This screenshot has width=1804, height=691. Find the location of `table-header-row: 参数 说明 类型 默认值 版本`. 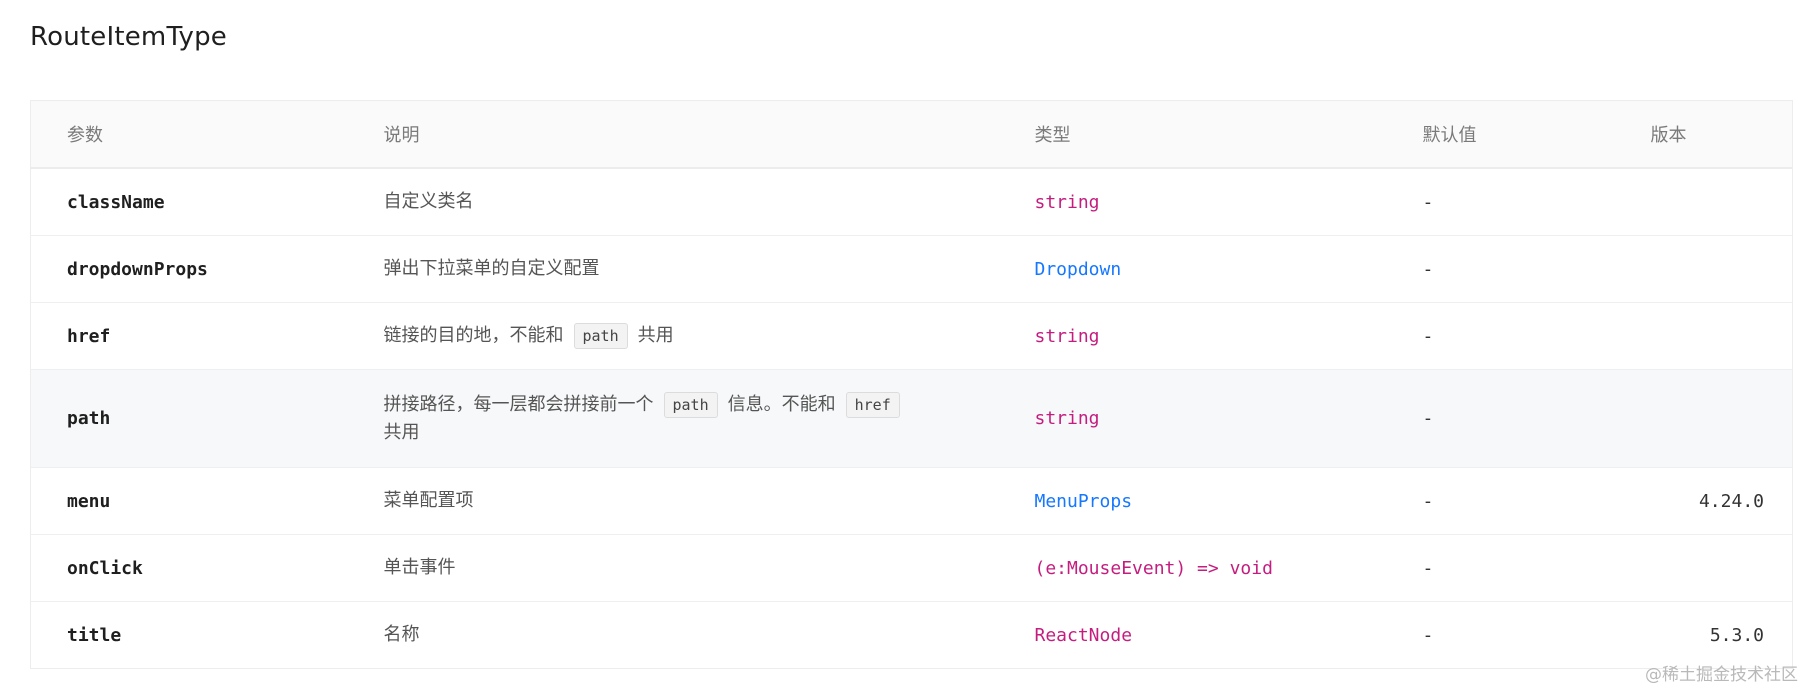

table-header-row: 参数 说明 类型 默认值 版本 is located at coordinates (911, 134).